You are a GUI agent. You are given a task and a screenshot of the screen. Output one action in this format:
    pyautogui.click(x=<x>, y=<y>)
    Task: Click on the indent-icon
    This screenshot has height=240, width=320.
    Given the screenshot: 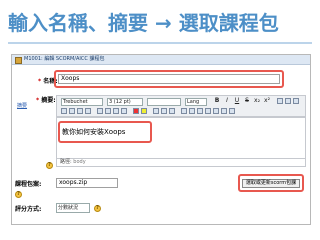 What is the action you would take?
    pyautogui.click(x=124, y=111)
    